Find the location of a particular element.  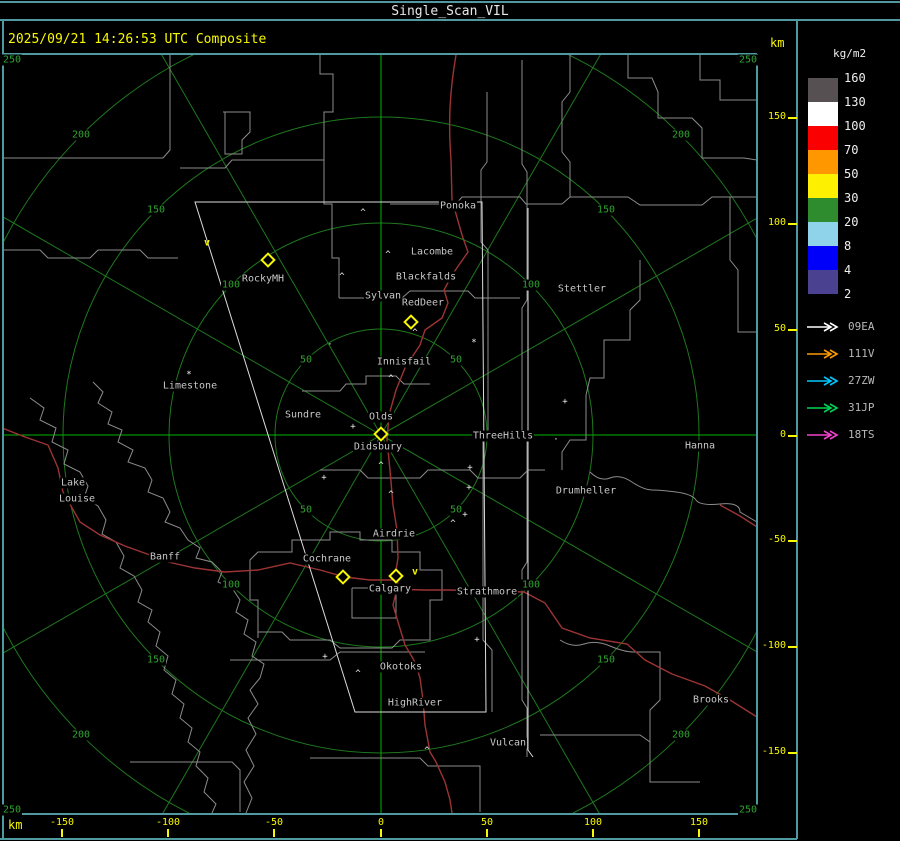

legend-threshold: 20 is located at coordinates (851, 222).